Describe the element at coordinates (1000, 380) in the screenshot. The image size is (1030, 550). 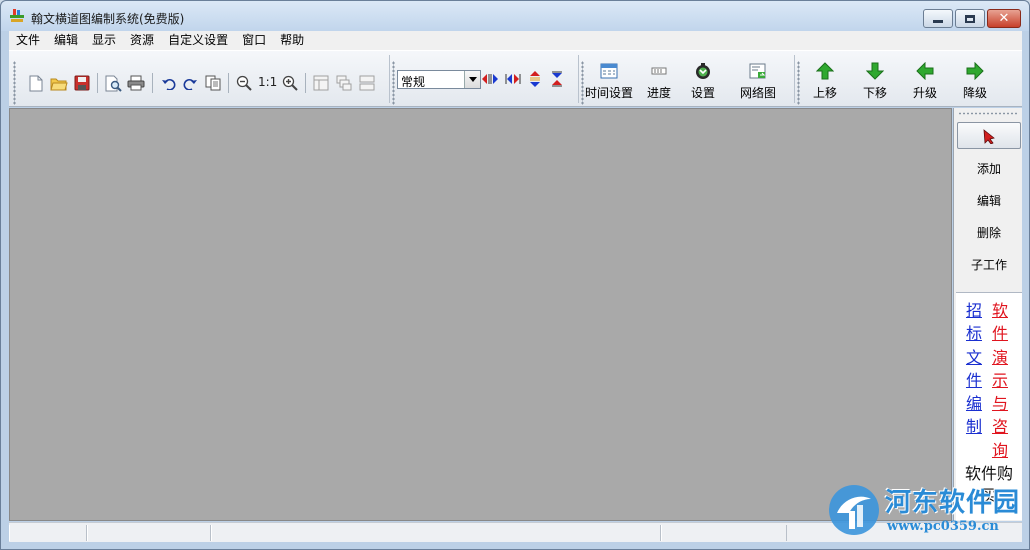
I see `software-demo-link: 软 件 演 示 与 咨 询` at that location.